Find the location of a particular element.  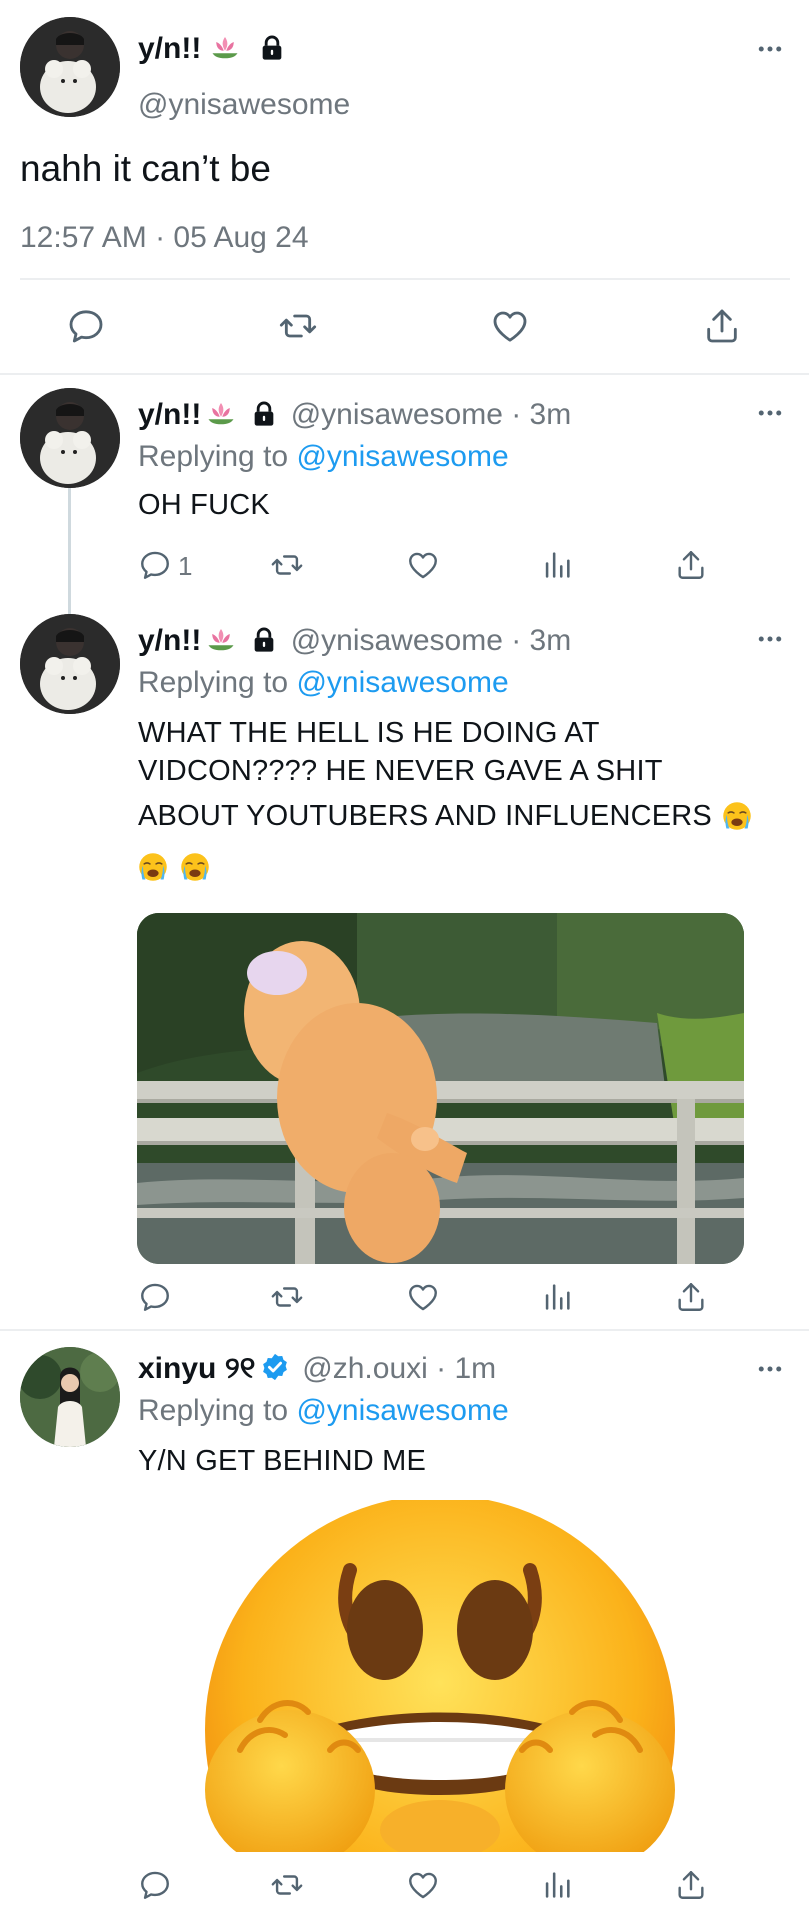

reply-text-line-3-row: ABOUT YOUTUBERS AND INFLUENCERS is located at coordinates (445, 816).